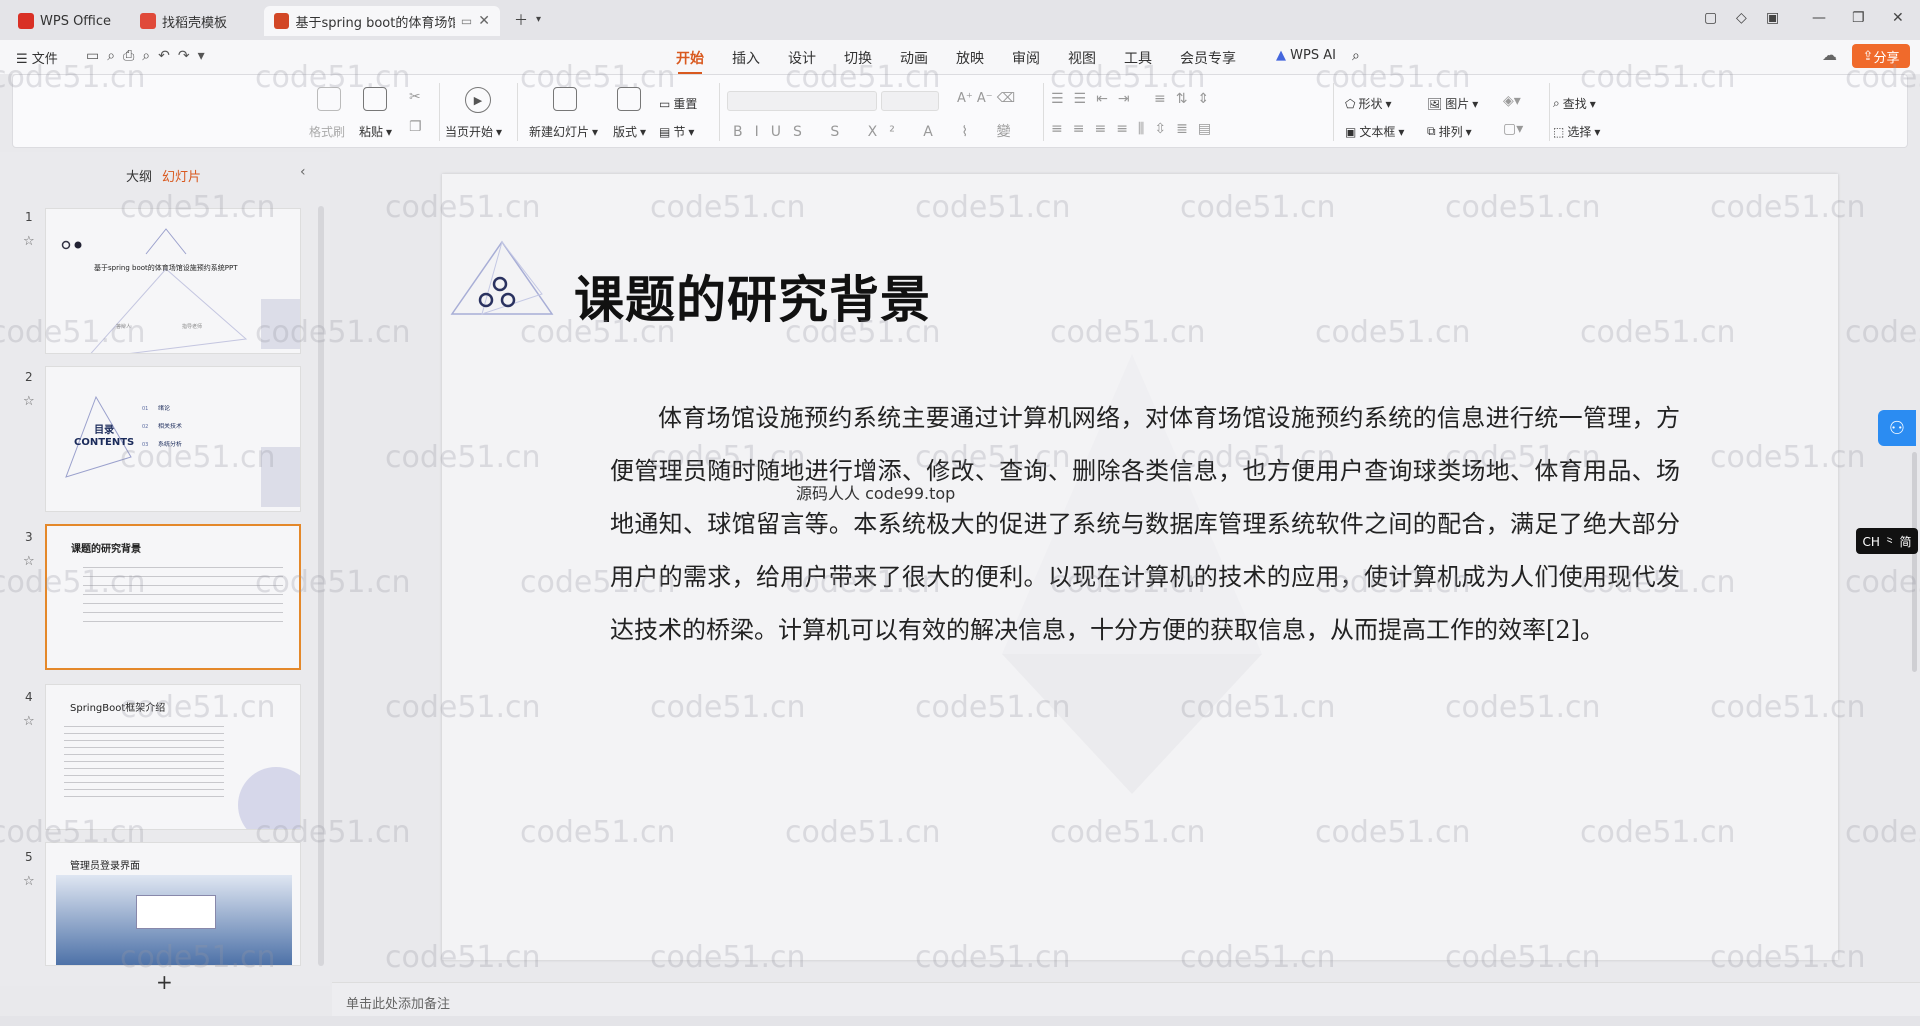  I want to click on collapse-panel-icon: ‹, so click(303, 172).